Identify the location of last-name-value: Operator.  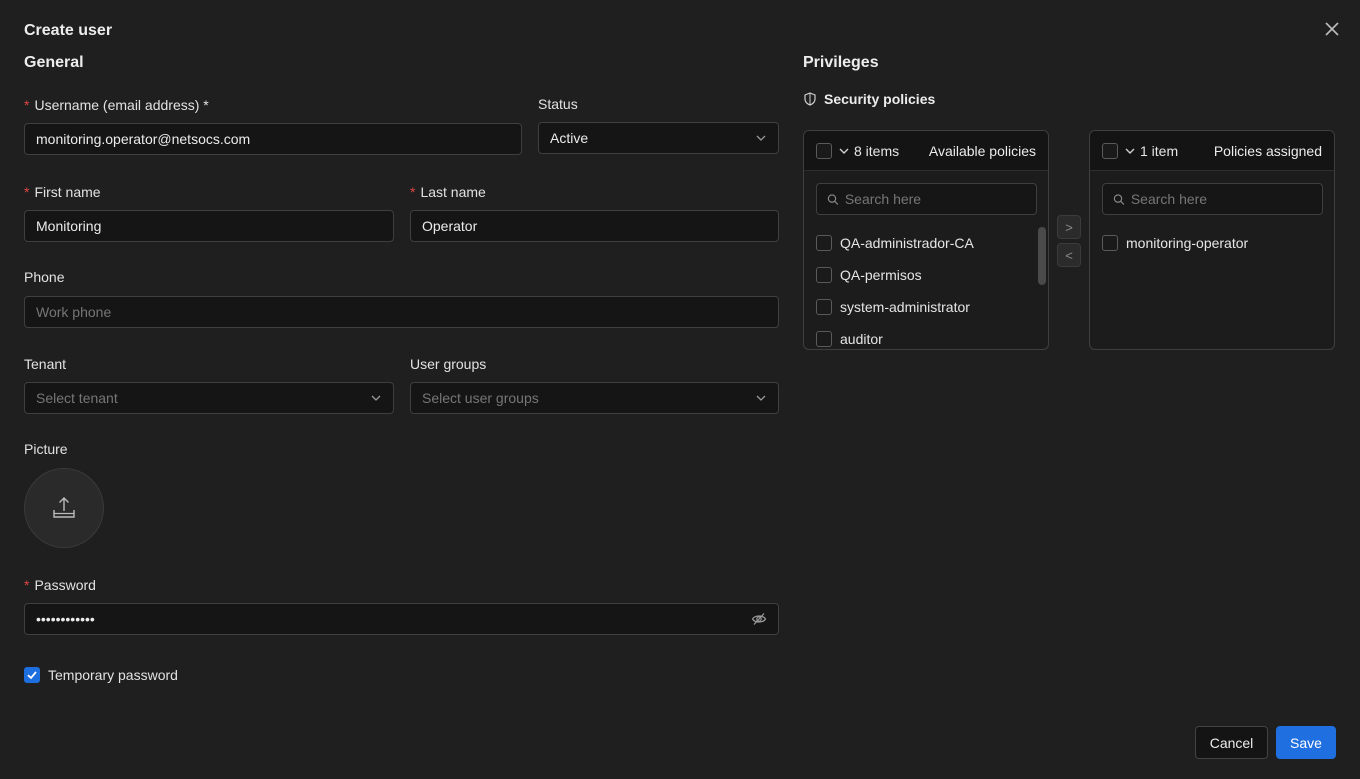
(450, 226).